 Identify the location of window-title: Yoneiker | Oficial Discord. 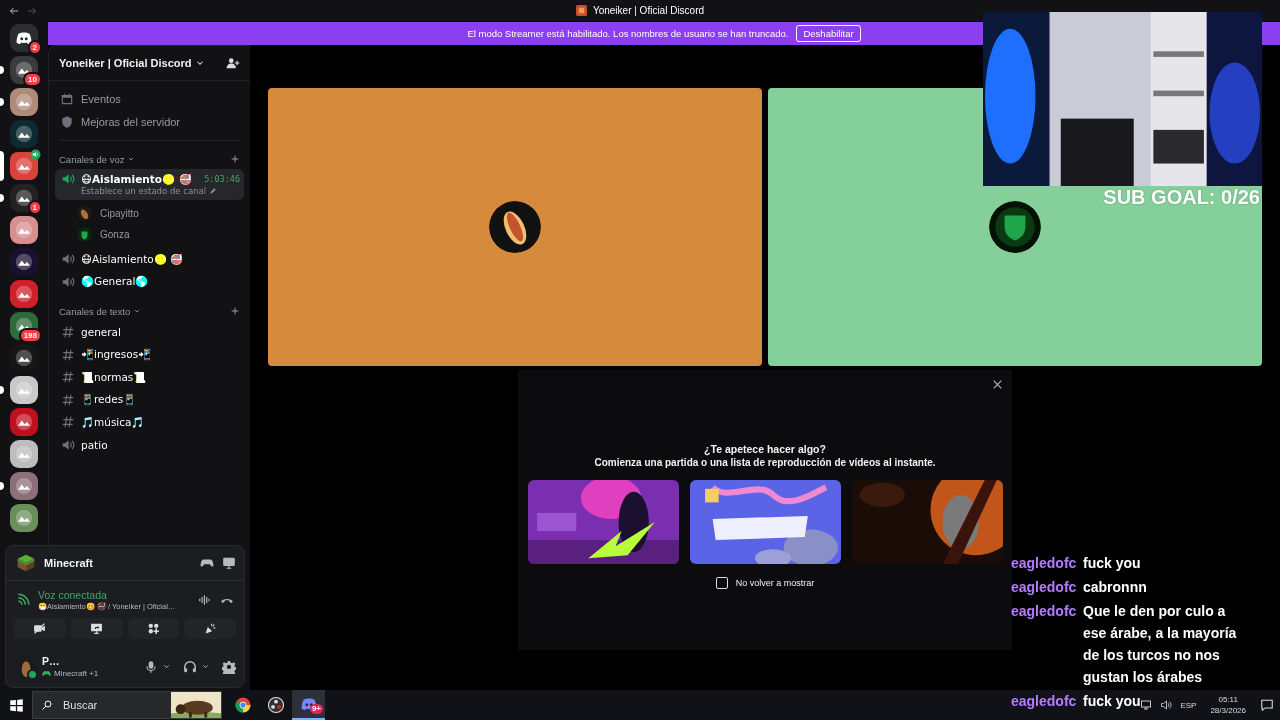
(648, 10).